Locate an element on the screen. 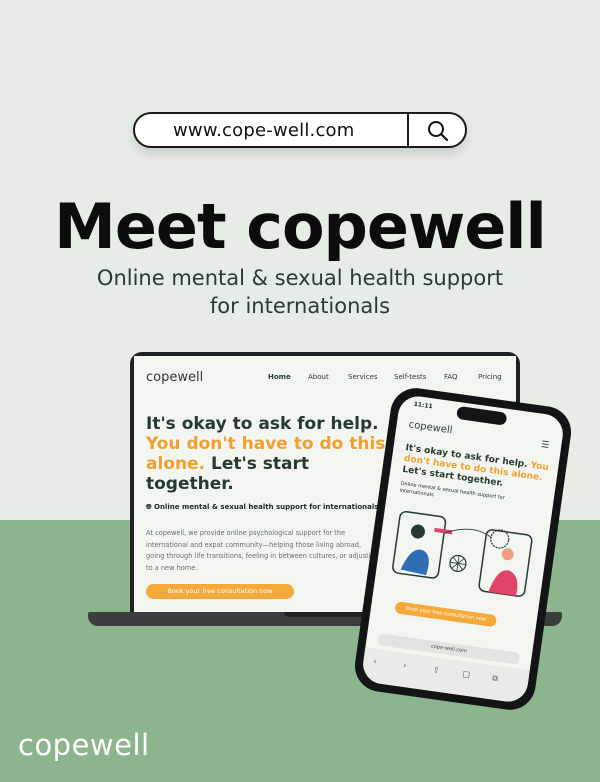 The height and width of the screenshot is (782, 600). headline-text: It's okay to ask for help. is located at coordinates (262, 424).